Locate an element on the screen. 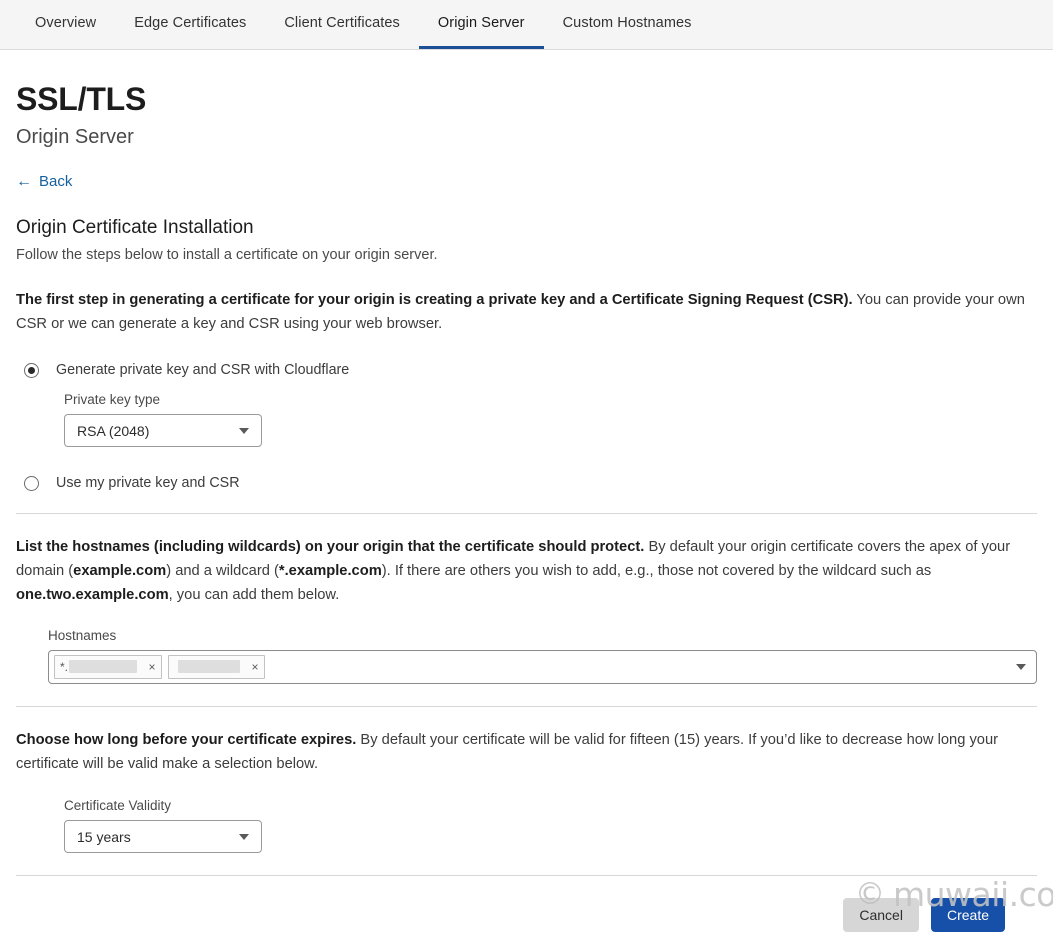 This screenshot has height=932, width=1053. radio-generate-indicator is located at coordinates (31, 370).